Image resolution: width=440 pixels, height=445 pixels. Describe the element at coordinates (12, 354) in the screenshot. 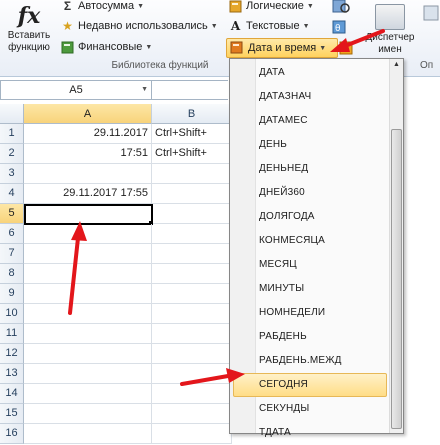

I see `row-header-12: 12` at that location.